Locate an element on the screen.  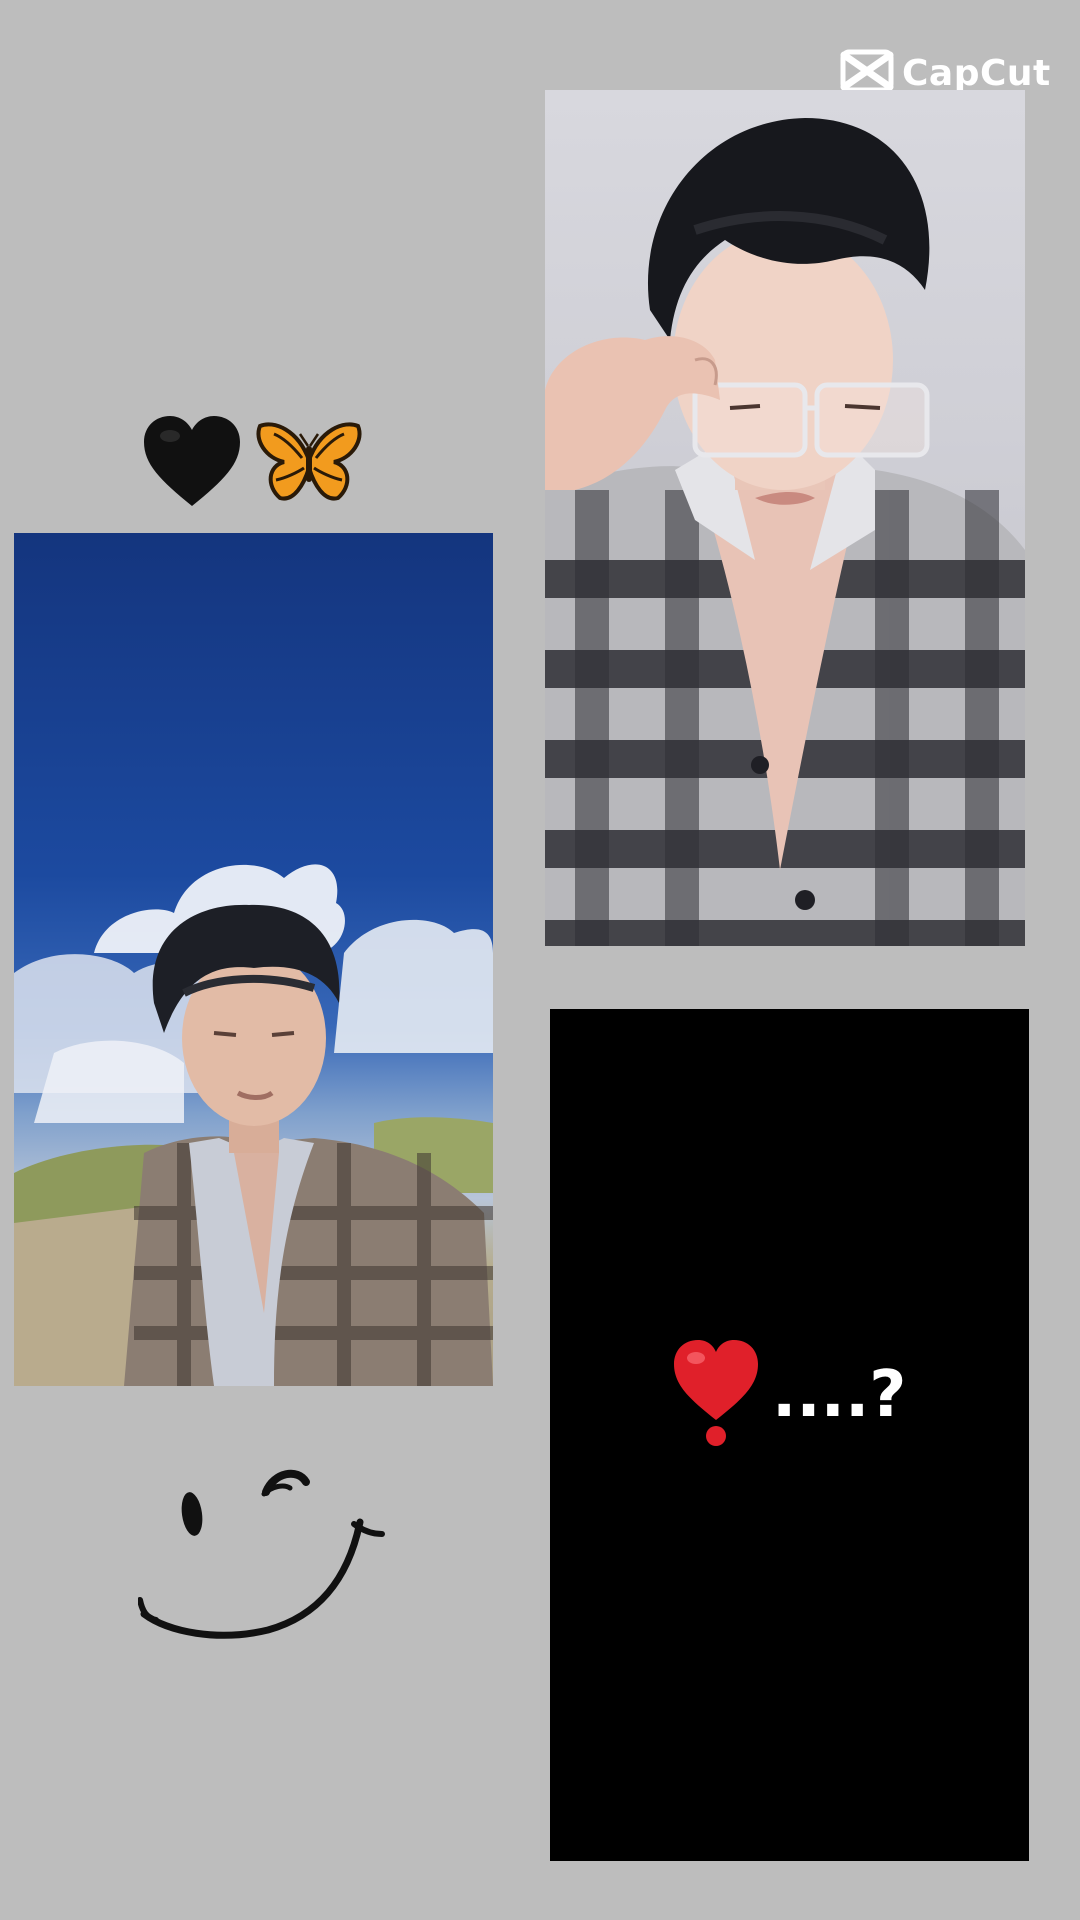
card-caption: ....? is located at coordinates (800, 1395).